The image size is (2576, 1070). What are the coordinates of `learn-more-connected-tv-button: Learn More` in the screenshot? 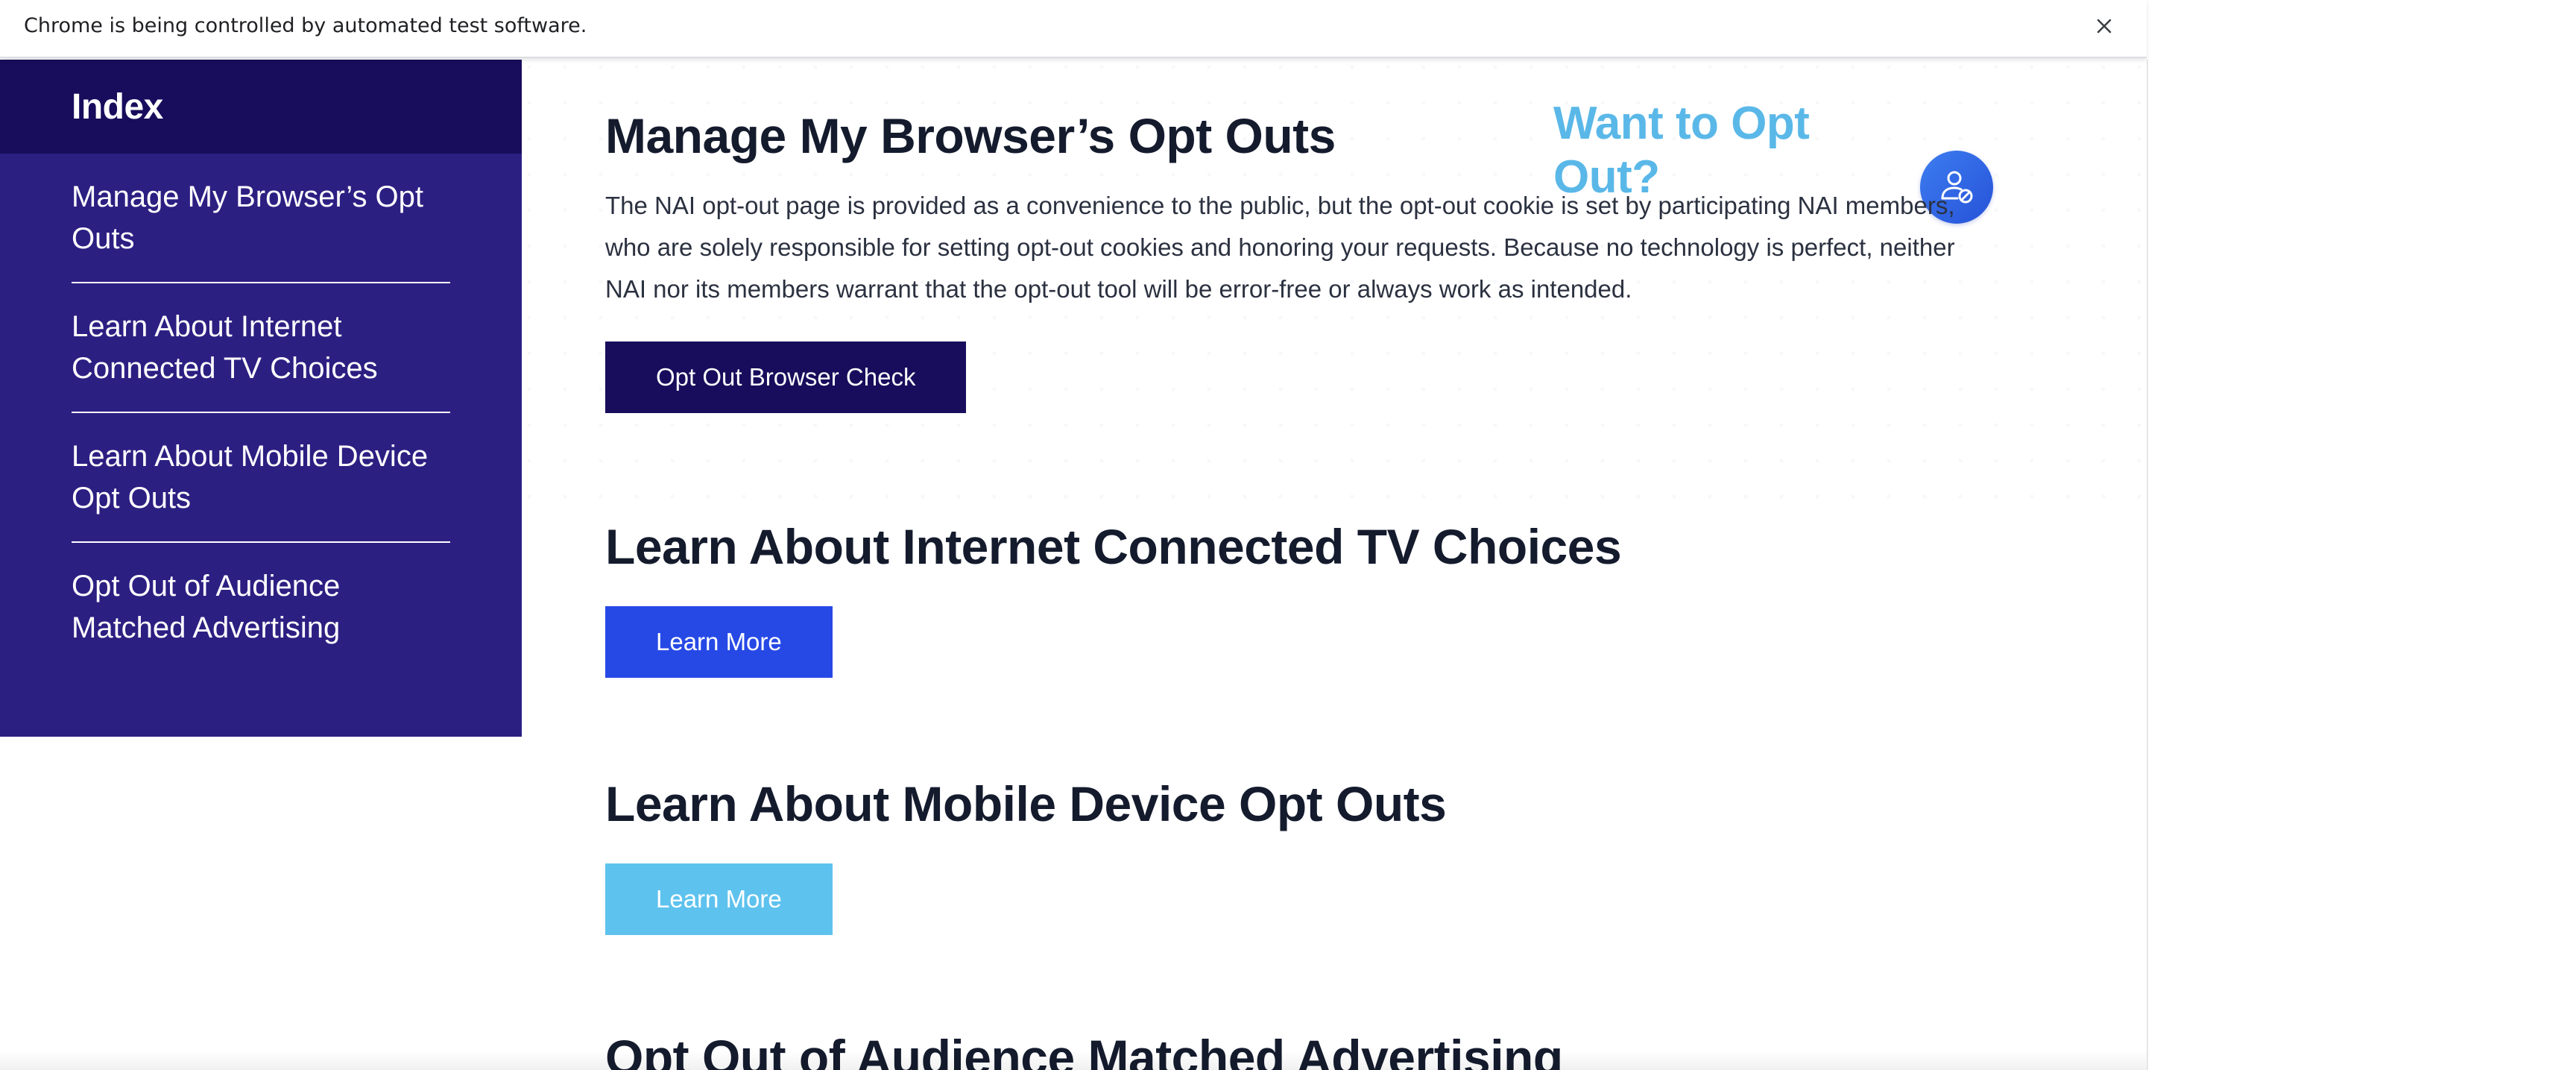 It's located at (719, 642).